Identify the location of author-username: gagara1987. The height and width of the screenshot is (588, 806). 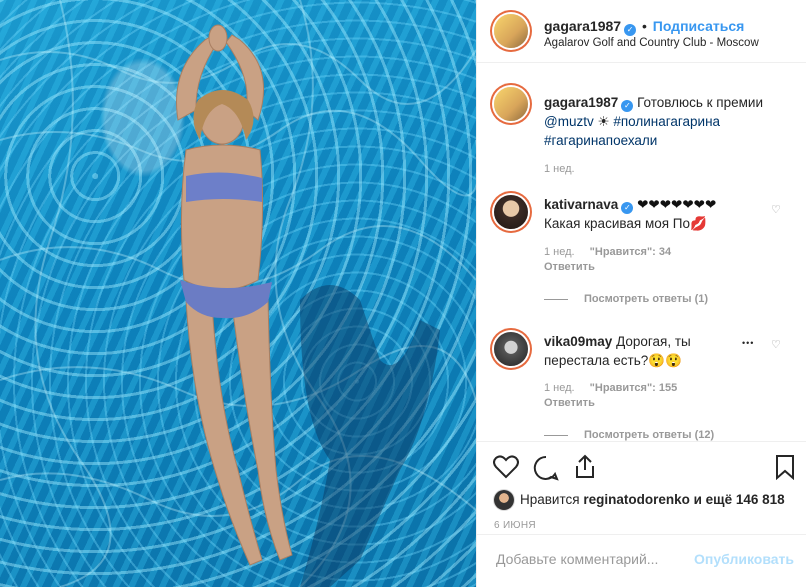
(582, 26).